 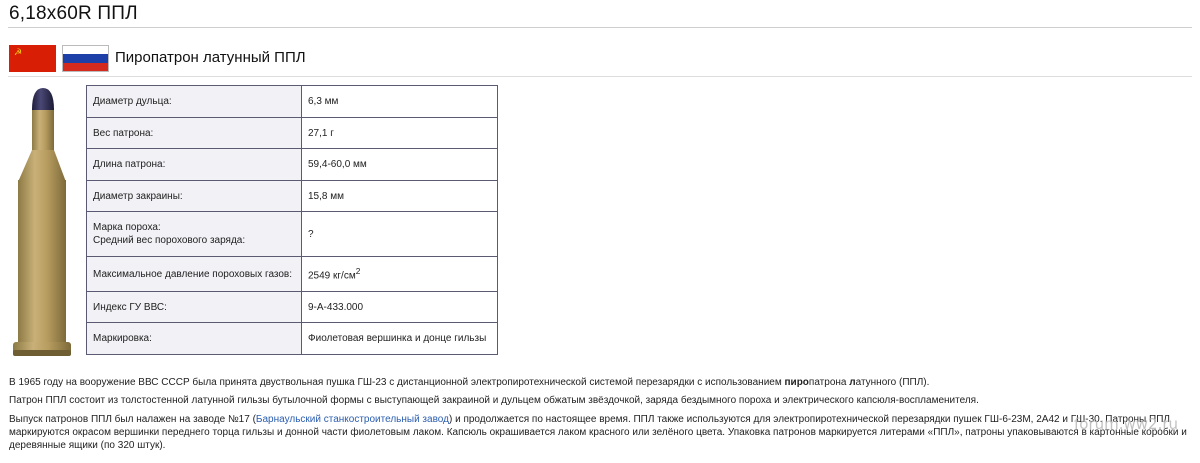 What do you see at coordinates (32, 58) in the screenshot?
I see `ussr-flag: ☭` at bounding box center [32, 58].